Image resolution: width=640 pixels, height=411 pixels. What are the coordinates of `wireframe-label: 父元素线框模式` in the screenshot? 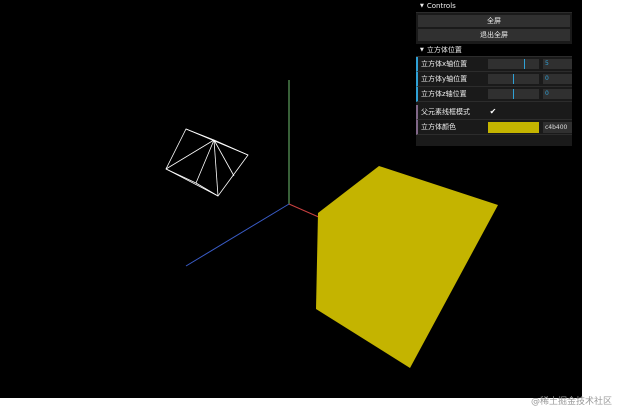 It's located at (445, 112).